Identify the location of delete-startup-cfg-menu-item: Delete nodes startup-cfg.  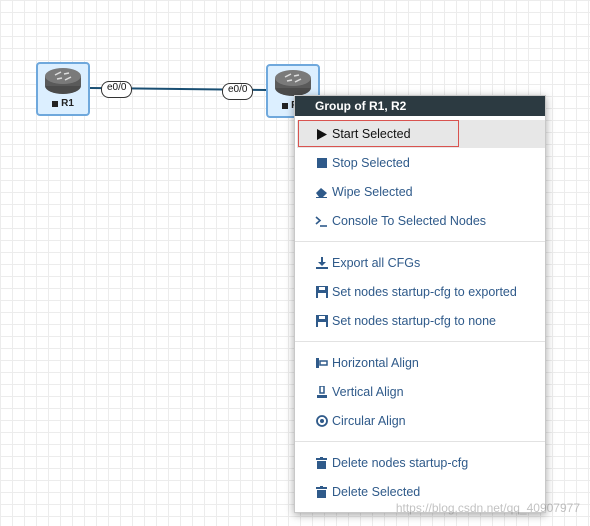
(421, 463).